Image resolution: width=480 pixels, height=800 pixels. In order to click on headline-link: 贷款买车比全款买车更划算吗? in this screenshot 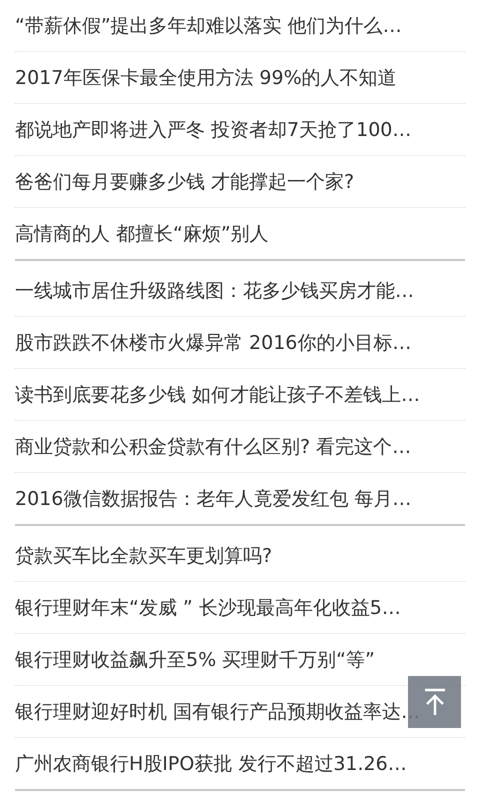, I will do `click(143, 556)`.